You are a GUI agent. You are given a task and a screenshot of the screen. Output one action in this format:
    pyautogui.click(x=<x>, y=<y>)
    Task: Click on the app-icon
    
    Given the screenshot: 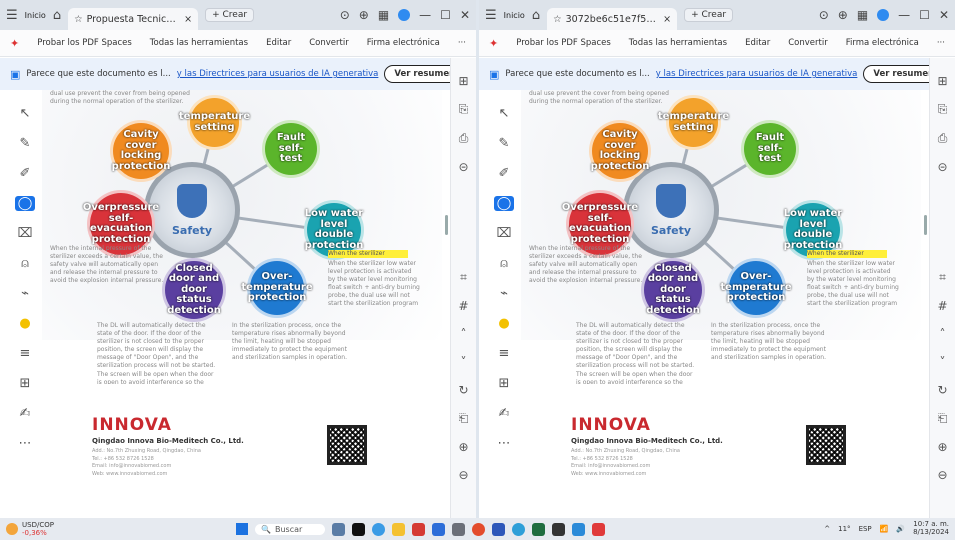 What is the action you would take?
    pyautogui.click(x=518, y=529)
    